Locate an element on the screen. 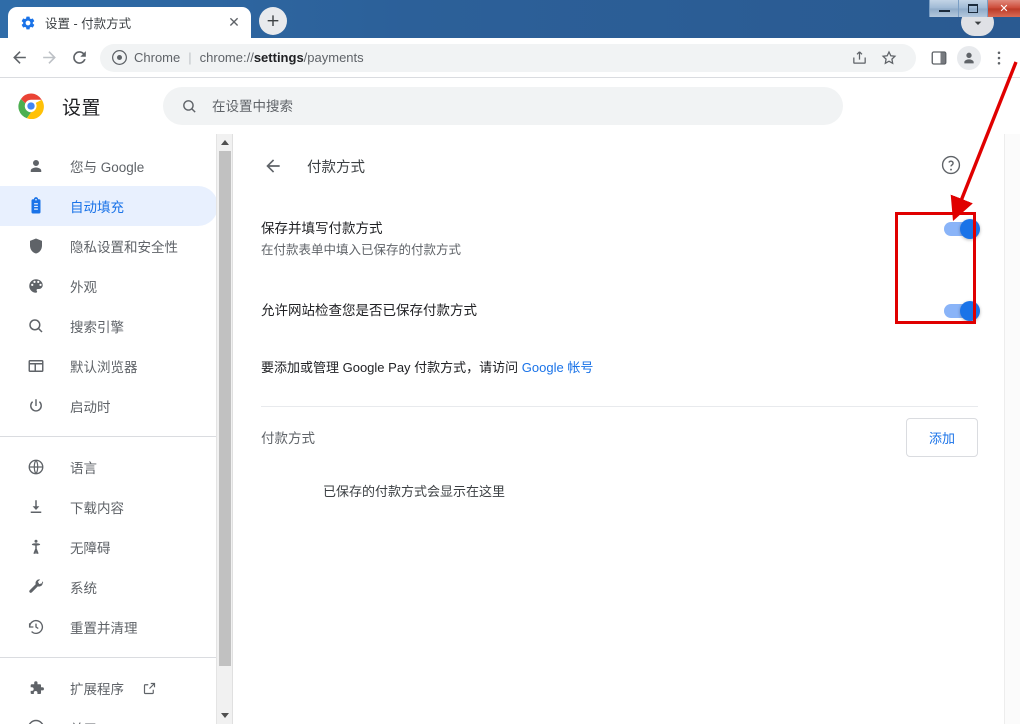 The image size is (1020, 724). page-title: 设置 is located at coordinates (82, 108).